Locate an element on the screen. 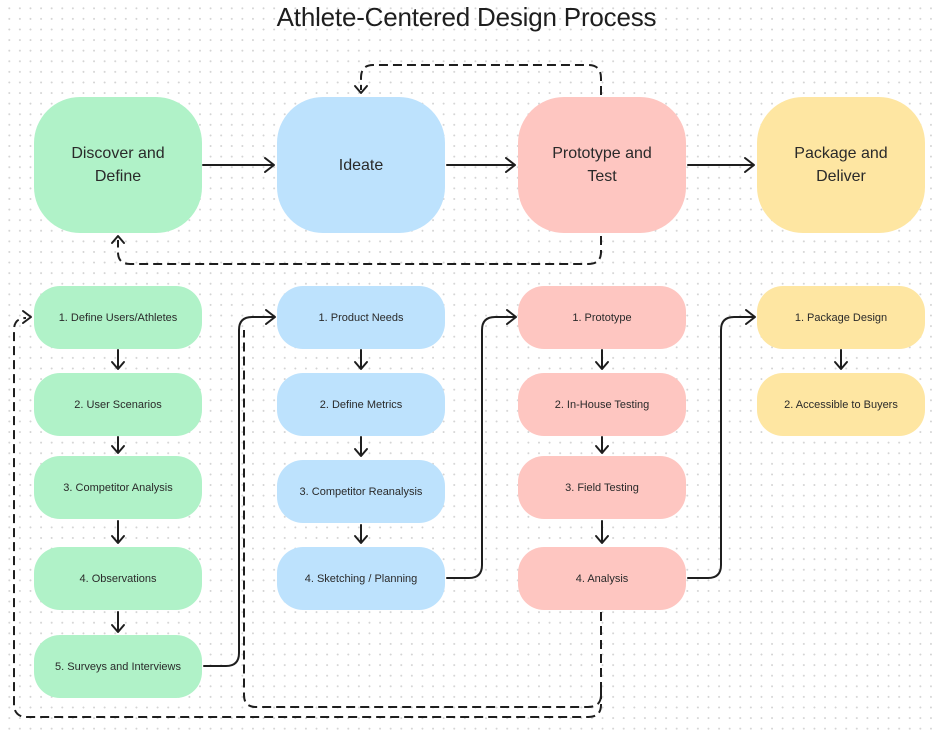 This screenshot has width=933, height=730. step-label: 4. Analysis is located at coordinates (602, 578).